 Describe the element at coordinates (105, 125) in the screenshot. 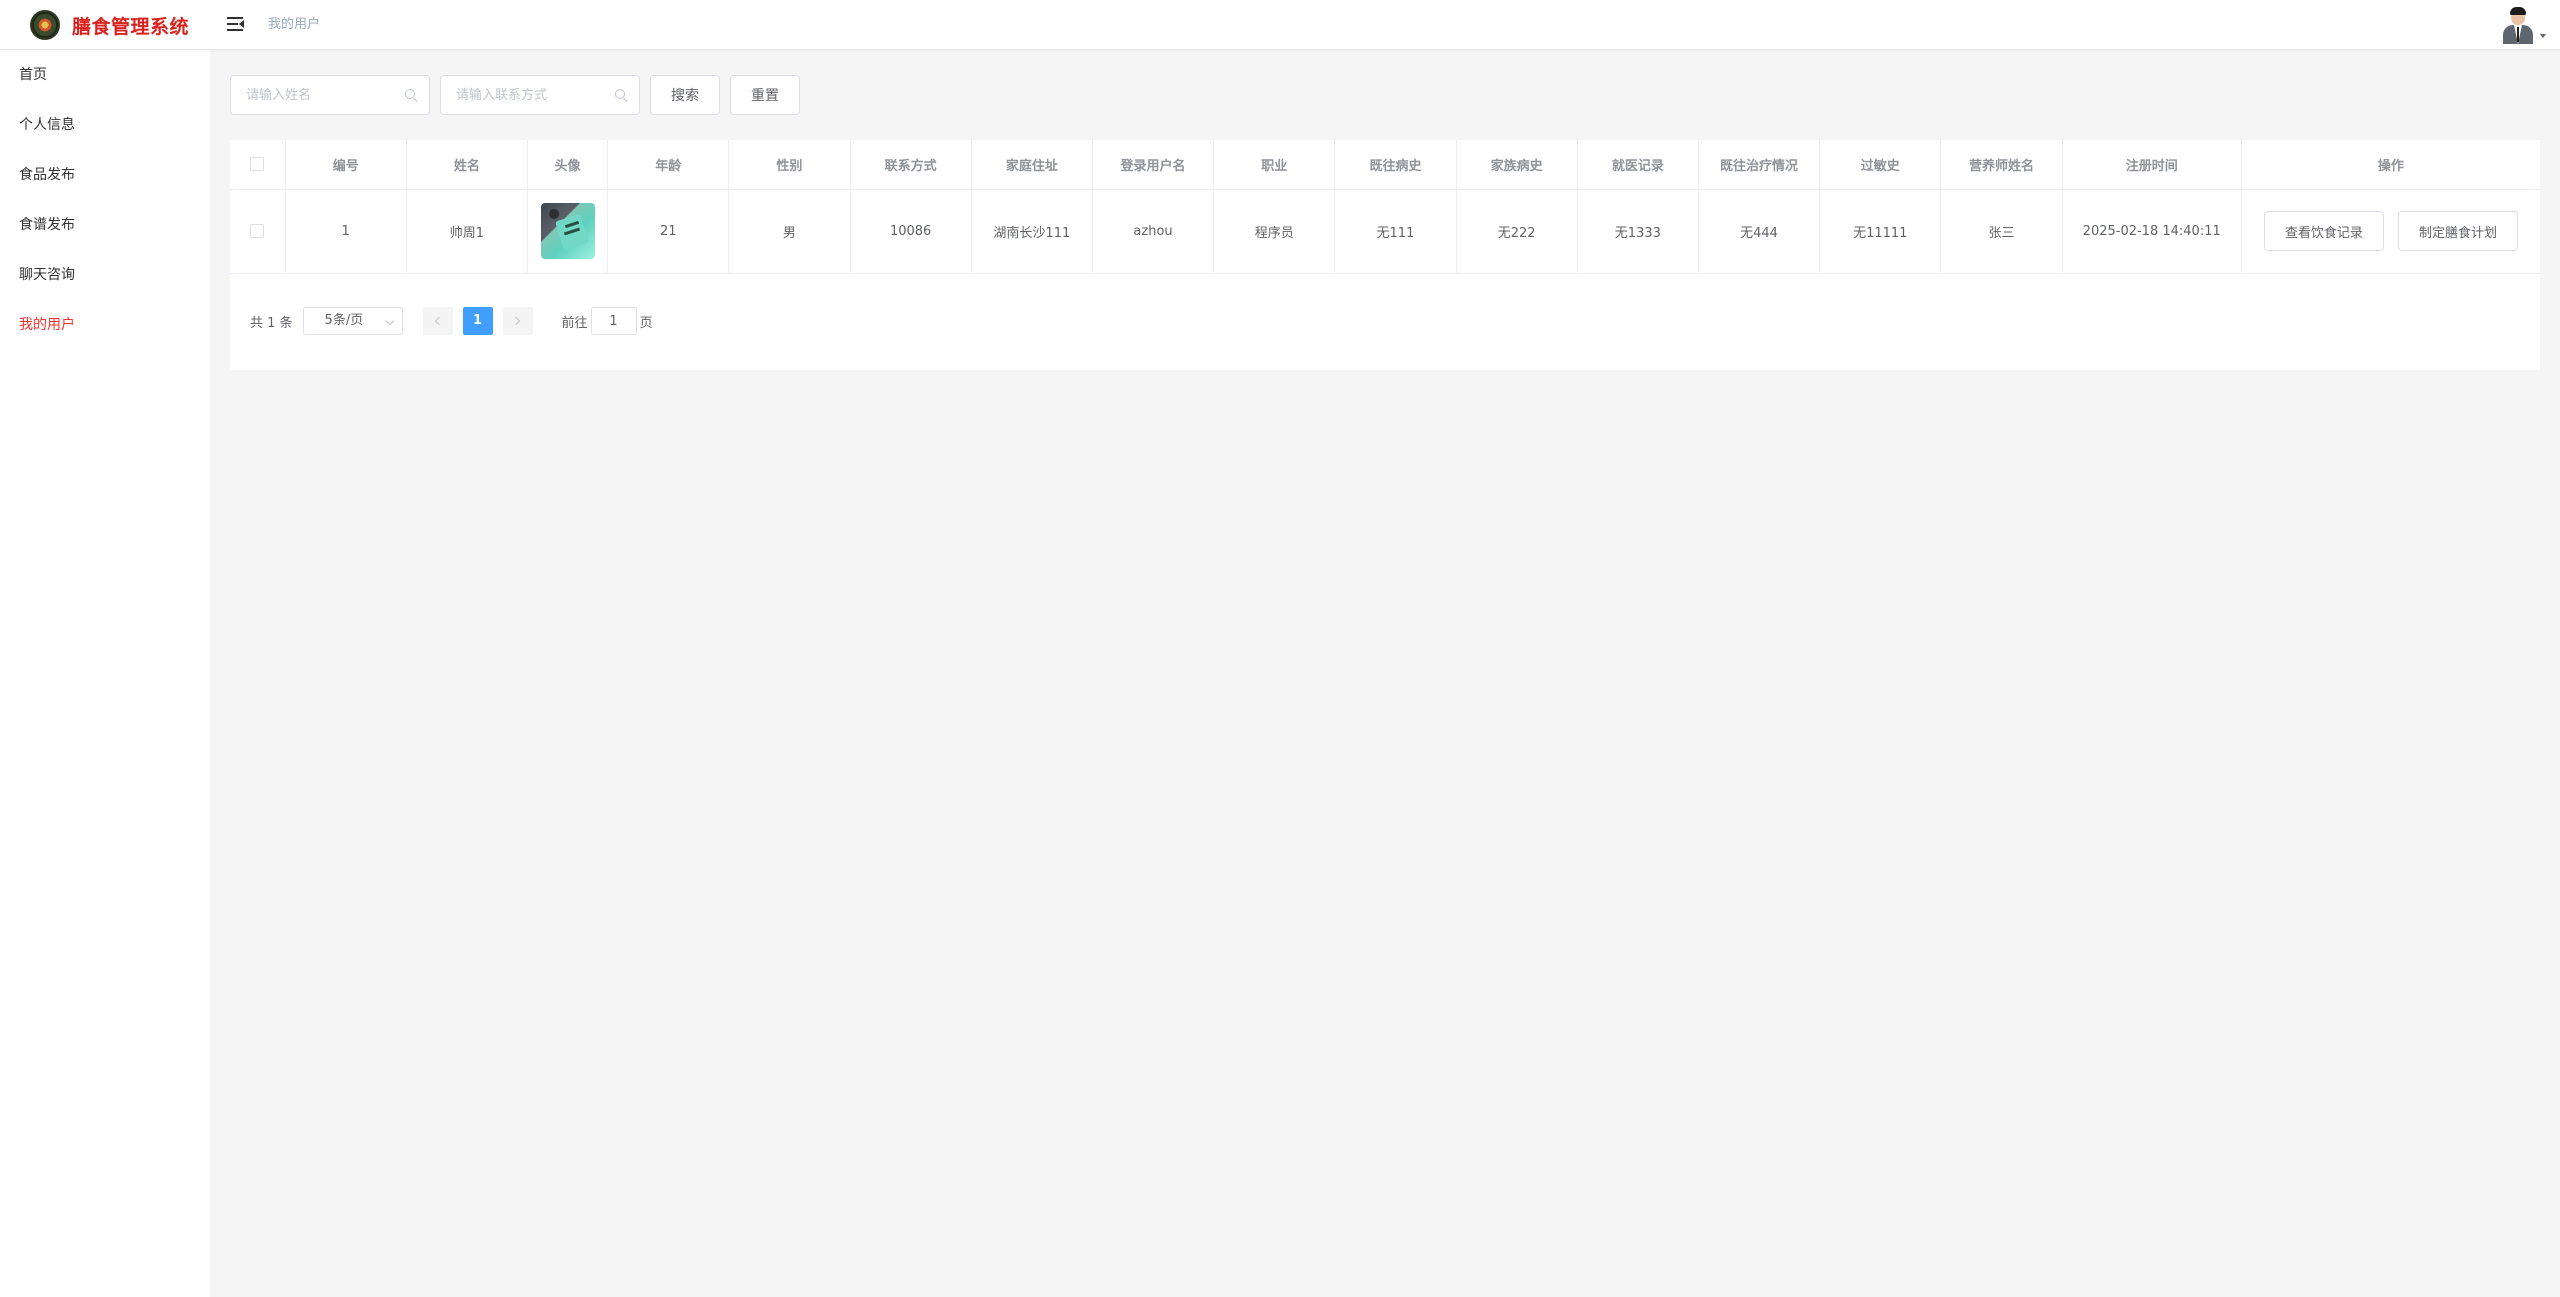

I see `sidebar-item-profile: 个人信息` at that location.